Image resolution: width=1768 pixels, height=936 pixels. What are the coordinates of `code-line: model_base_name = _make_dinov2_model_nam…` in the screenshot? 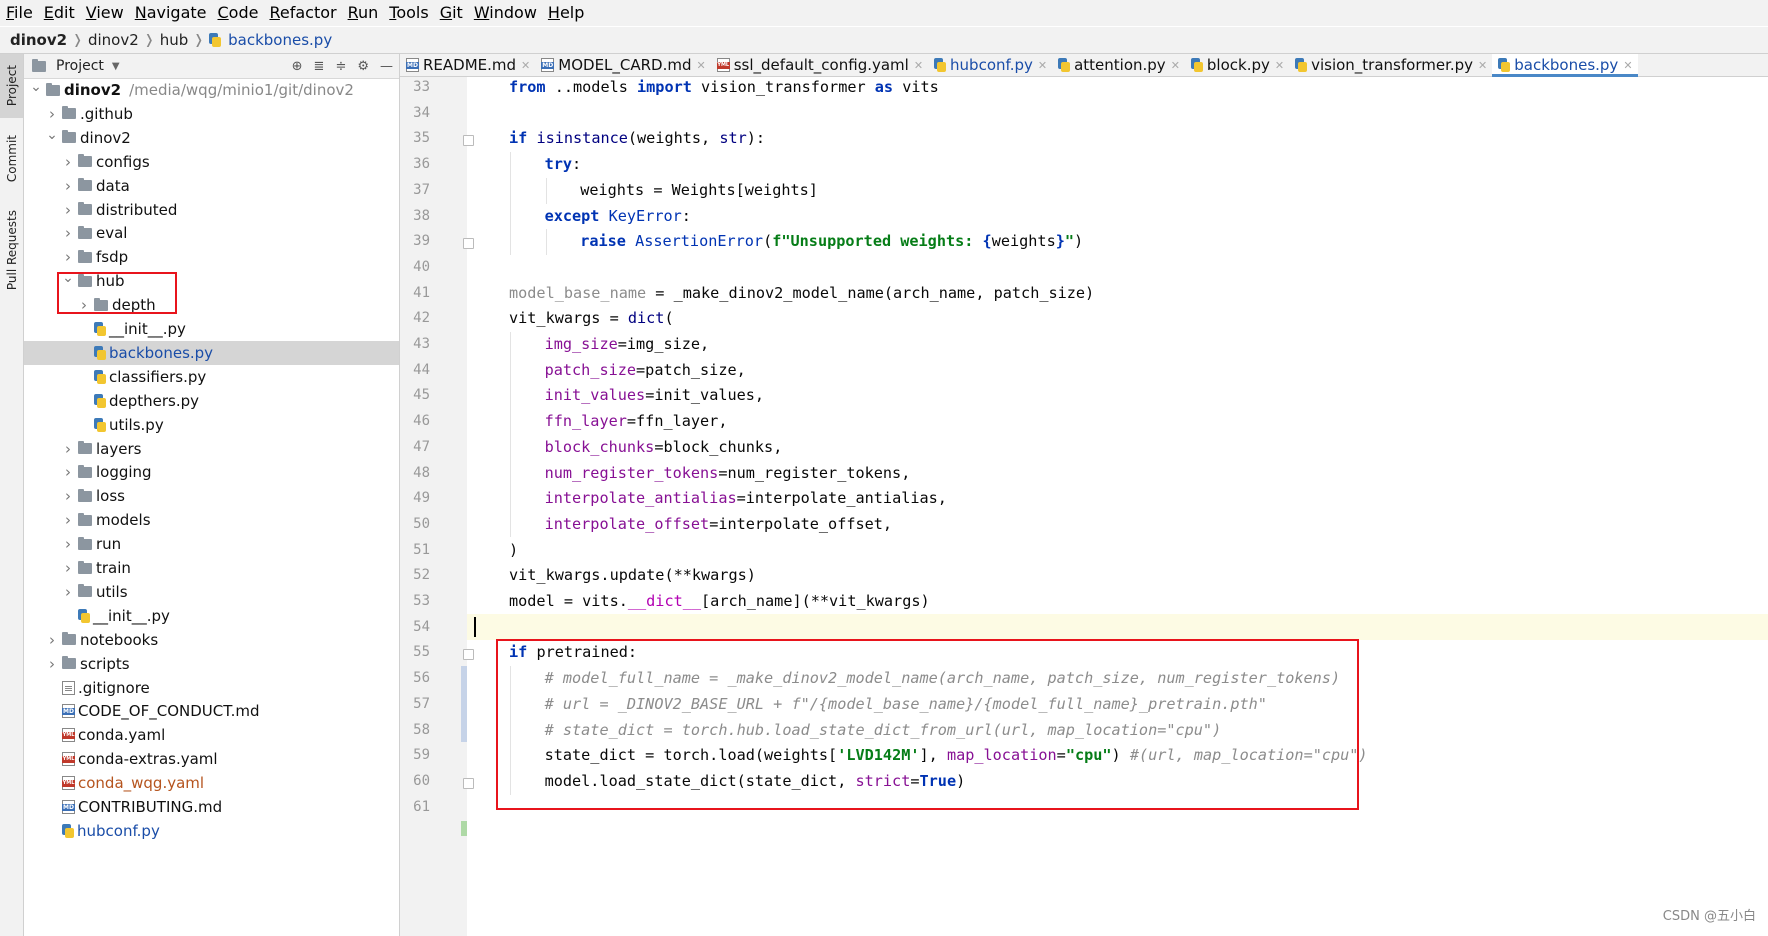 It's located at (801, 294).